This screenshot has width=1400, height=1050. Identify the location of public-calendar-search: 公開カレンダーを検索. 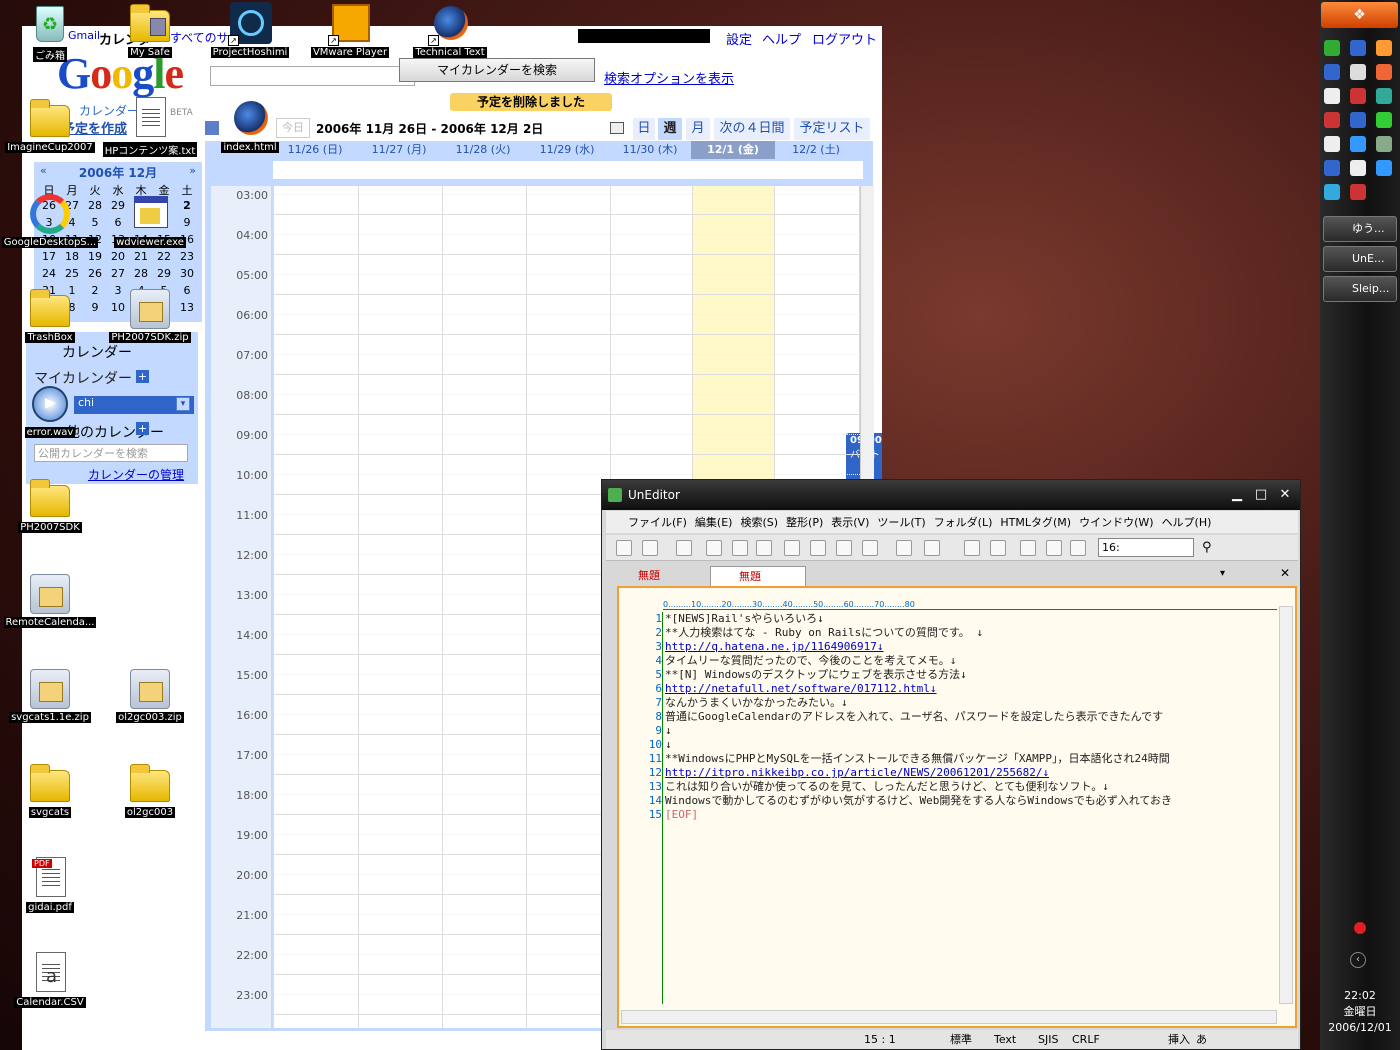
(111, 453).